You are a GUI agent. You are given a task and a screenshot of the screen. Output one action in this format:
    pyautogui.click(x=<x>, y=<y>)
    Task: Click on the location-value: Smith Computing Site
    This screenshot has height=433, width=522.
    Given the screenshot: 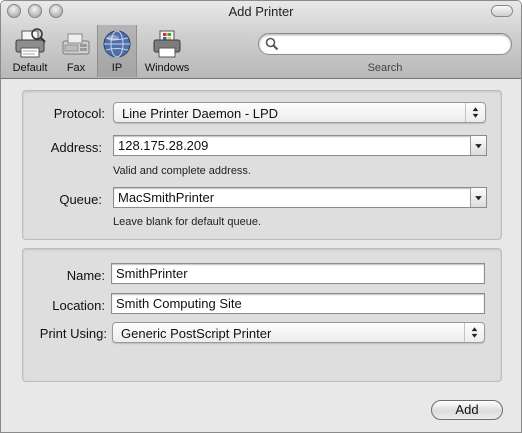 What is the action you would take?
    pyautogui.click(x=179, y=303)
    